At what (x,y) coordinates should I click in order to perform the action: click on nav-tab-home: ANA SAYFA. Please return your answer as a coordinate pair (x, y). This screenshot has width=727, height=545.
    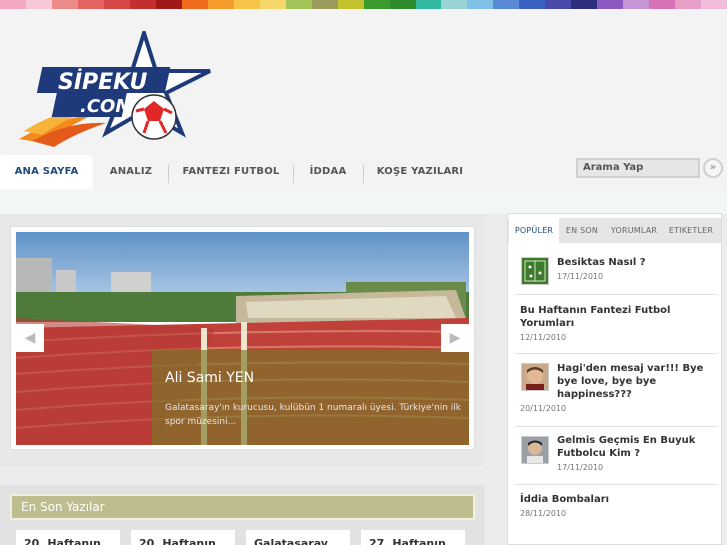
    Looking at the image, I should click on (46, 172).